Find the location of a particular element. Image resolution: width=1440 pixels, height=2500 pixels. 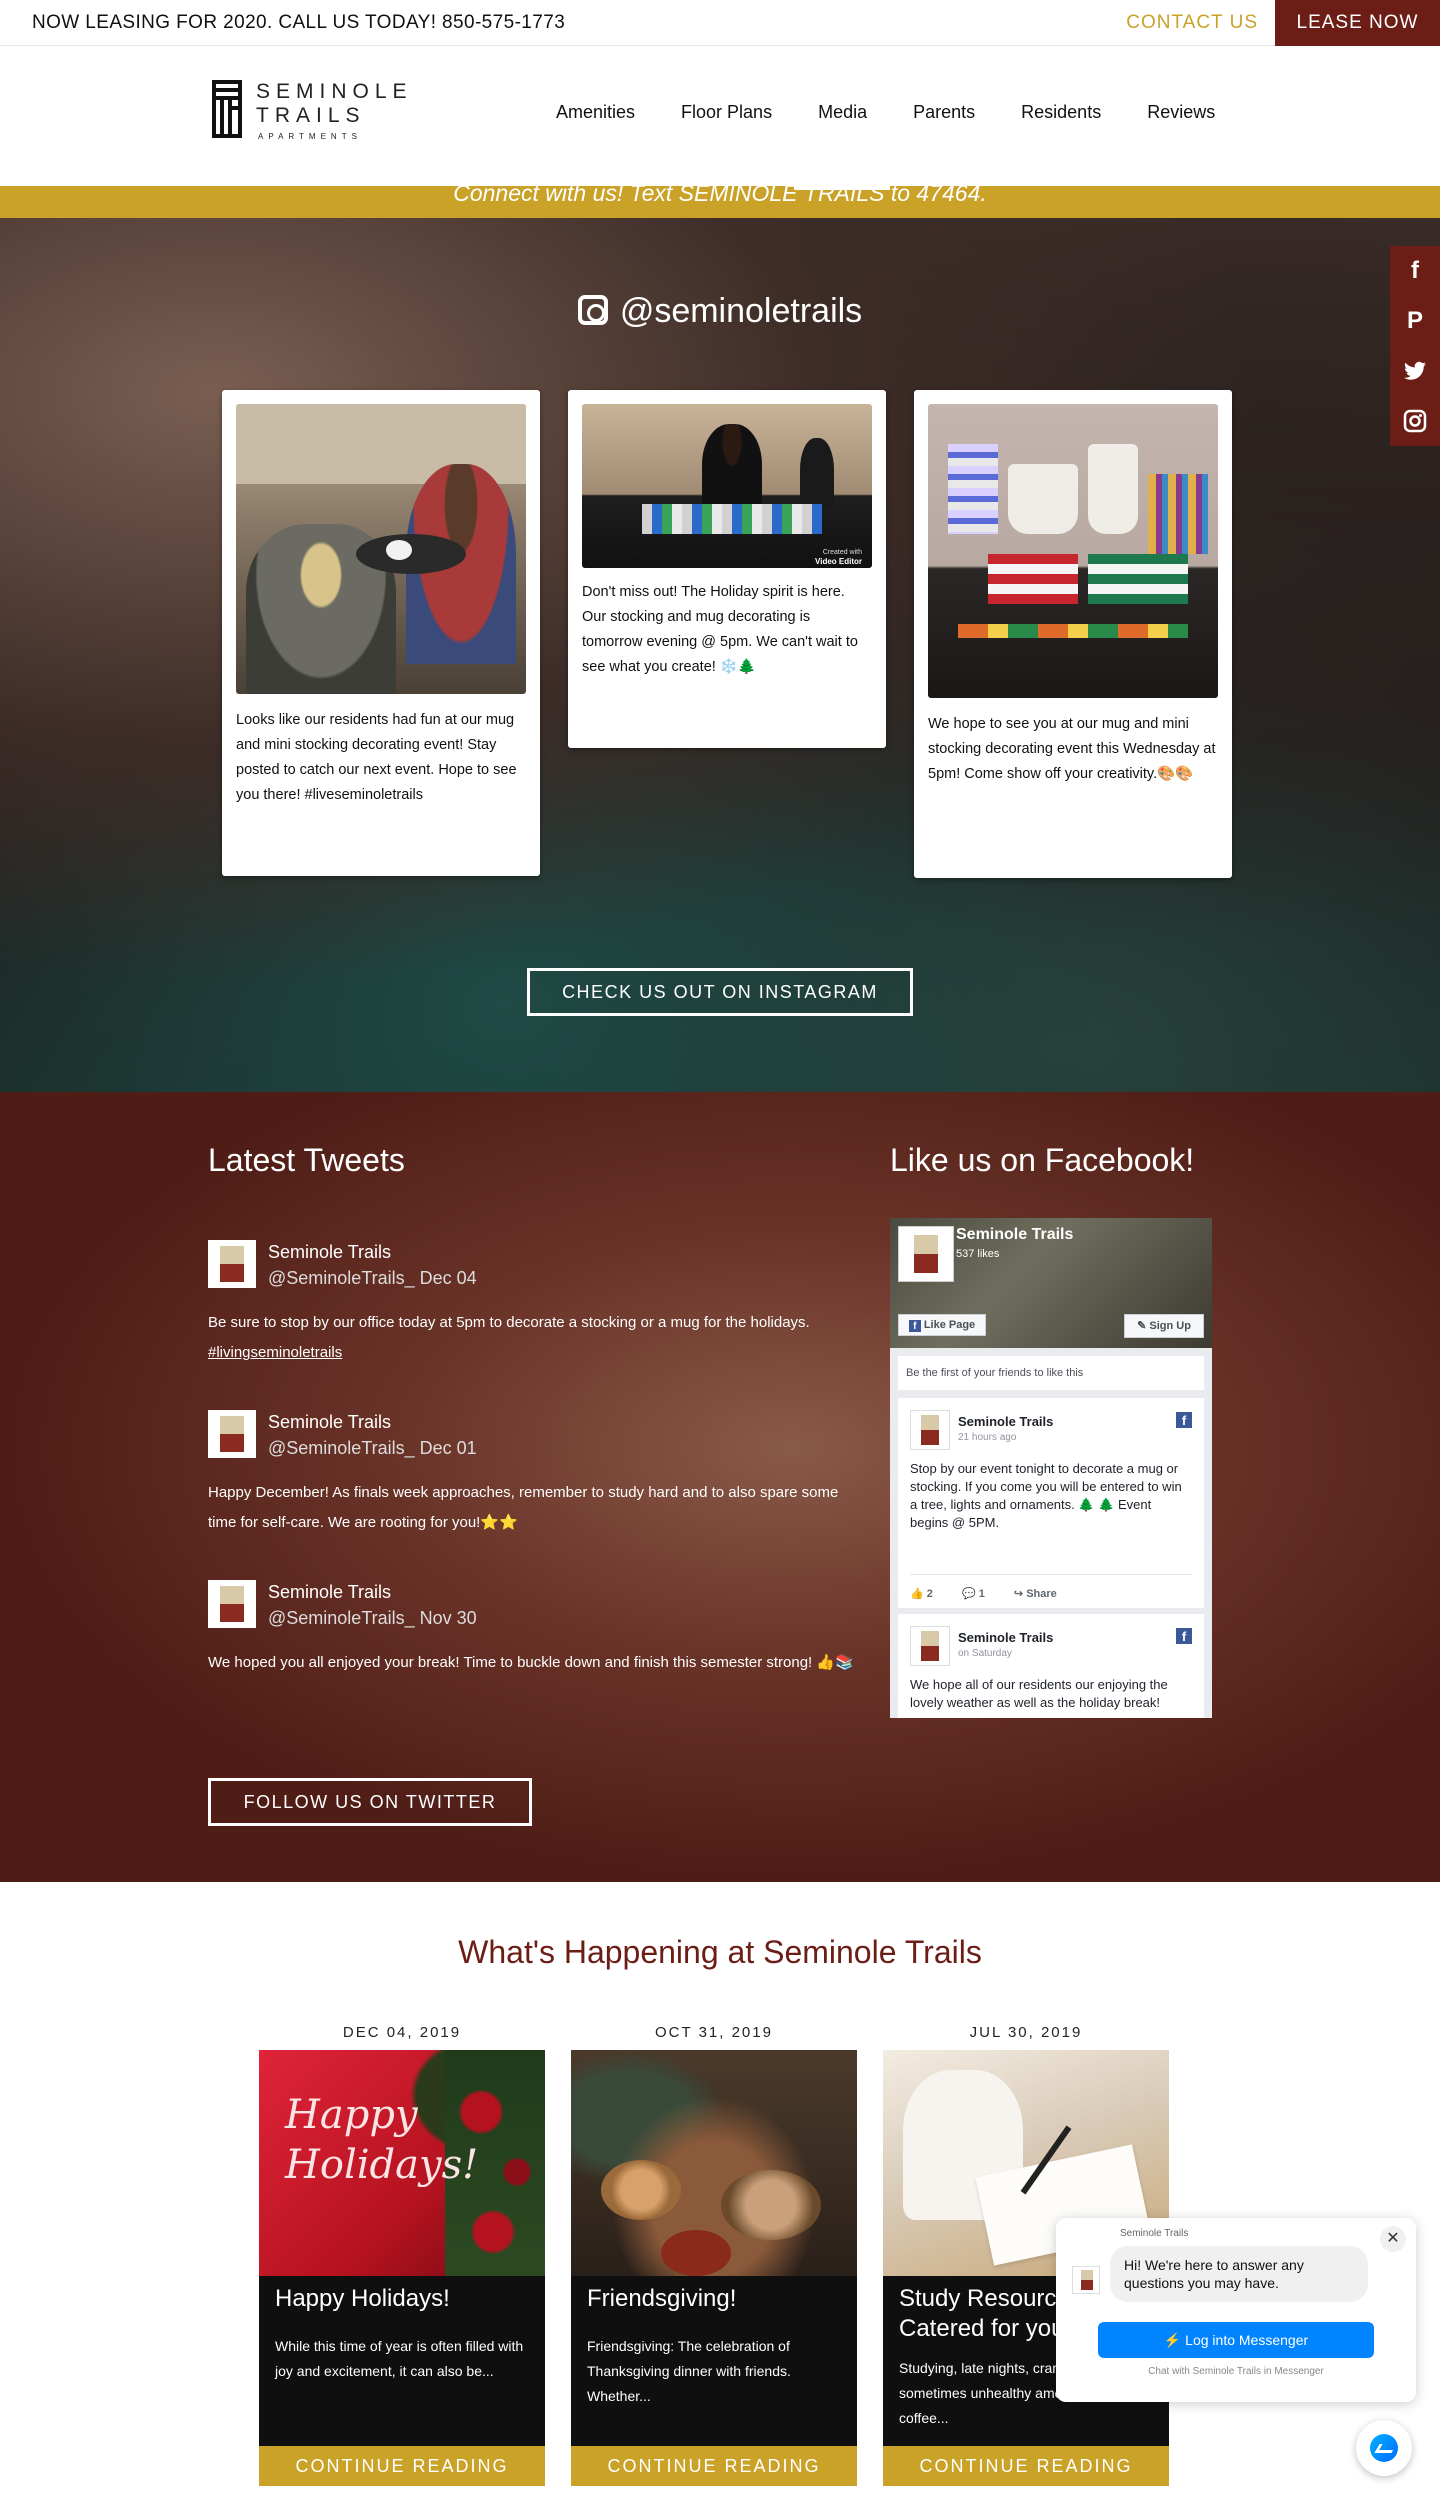

news-date: OCT 31, 2019 is located at coordinates (714, 2032).